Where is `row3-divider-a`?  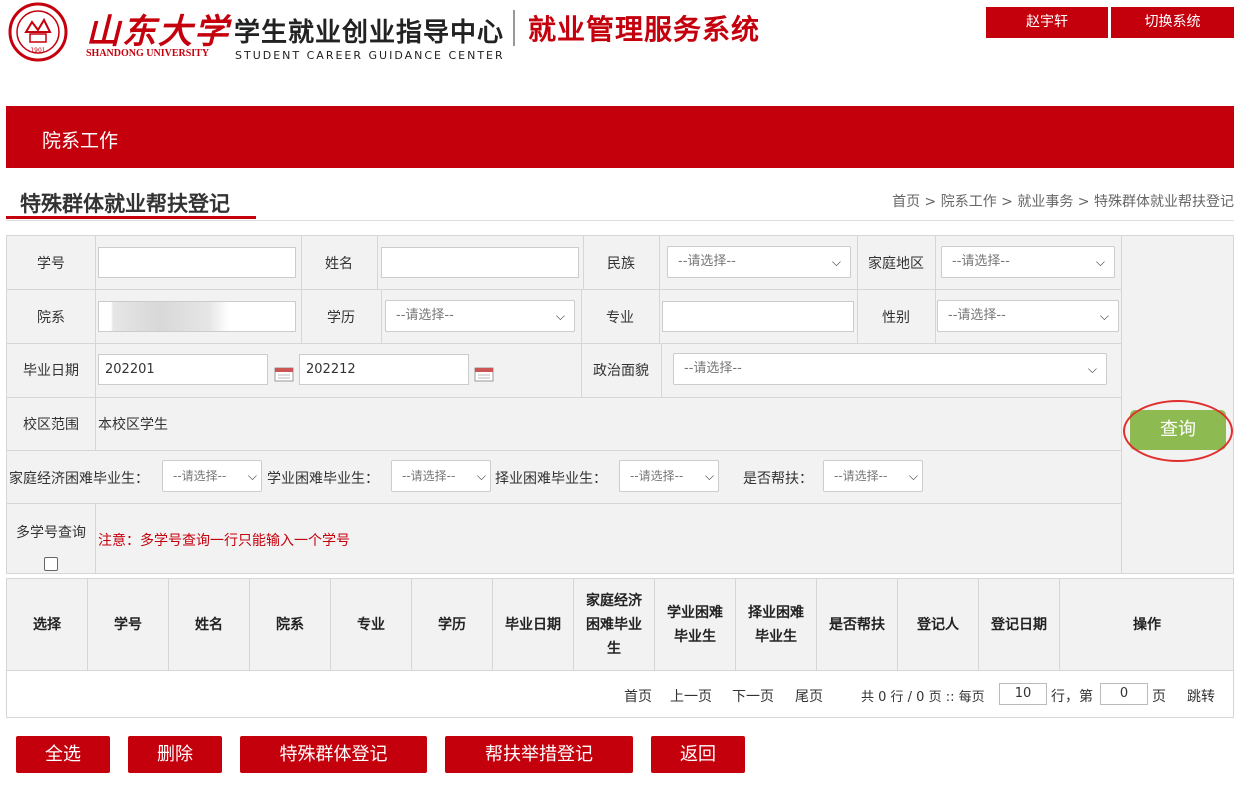 row3-divider-a is located at coordinates (95, 371).